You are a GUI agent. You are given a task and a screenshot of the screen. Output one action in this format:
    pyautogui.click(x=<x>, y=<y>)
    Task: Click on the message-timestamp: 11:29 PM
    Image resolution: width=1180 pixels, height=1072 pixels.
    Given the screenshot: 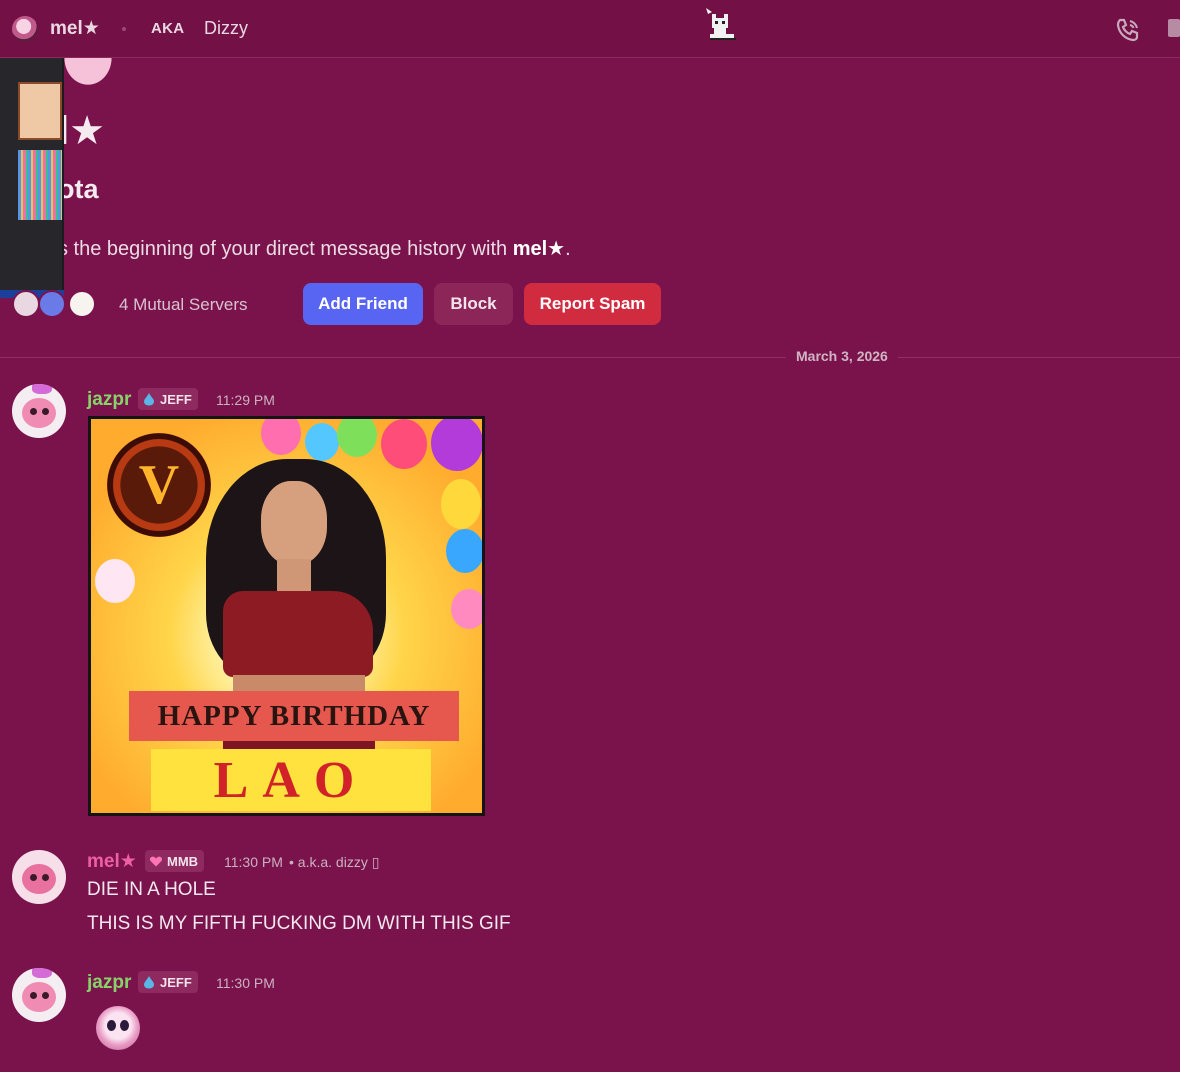 What is the action you would take?
    pyautogui.click(x=245, y=400)
    